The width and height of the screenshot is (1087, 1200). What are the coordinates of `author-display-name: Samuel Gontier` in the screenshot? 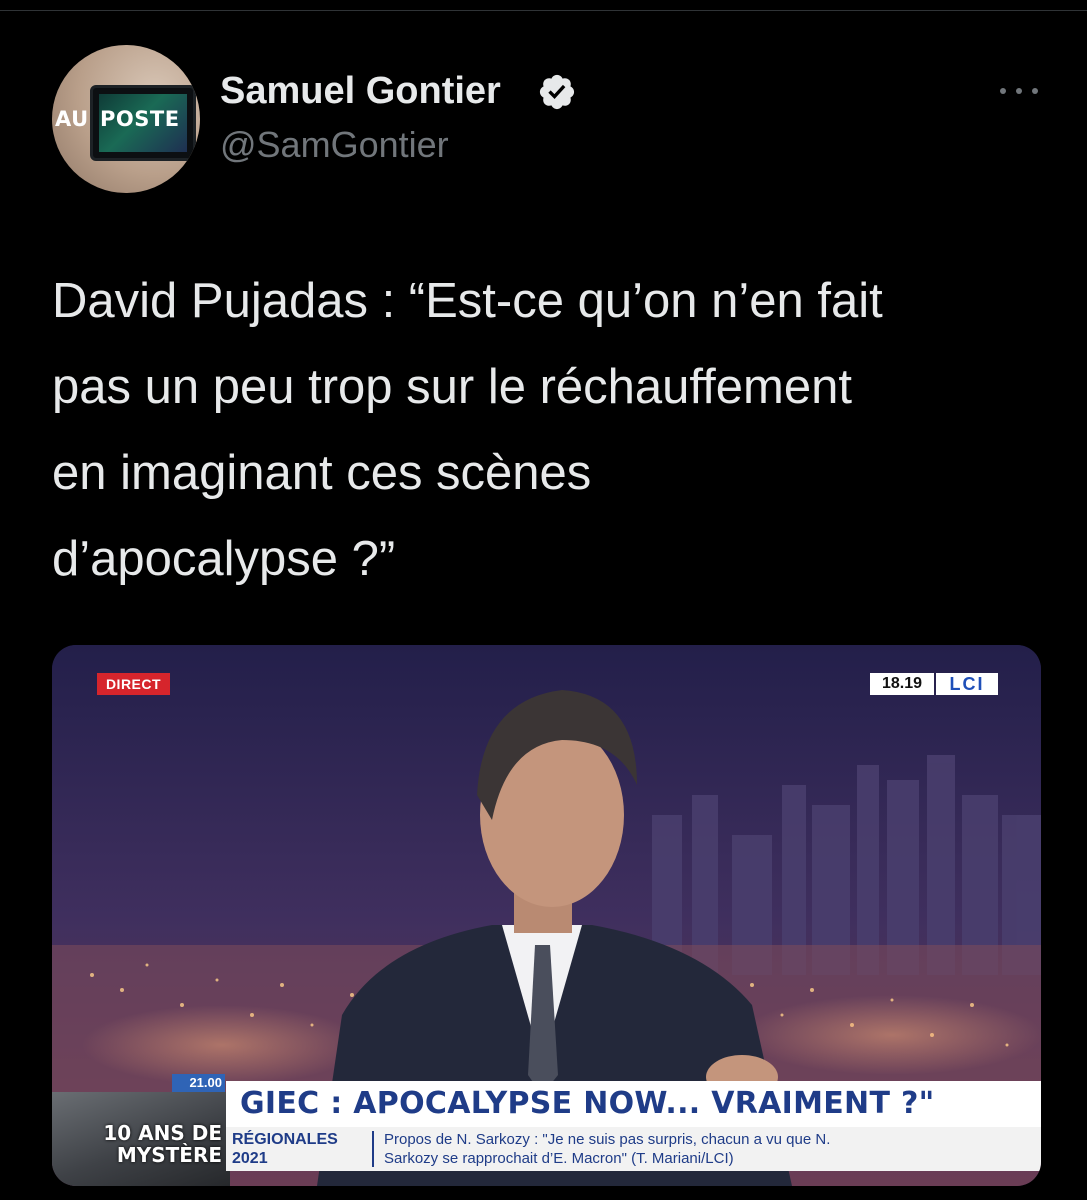 It's located at (360, 91).